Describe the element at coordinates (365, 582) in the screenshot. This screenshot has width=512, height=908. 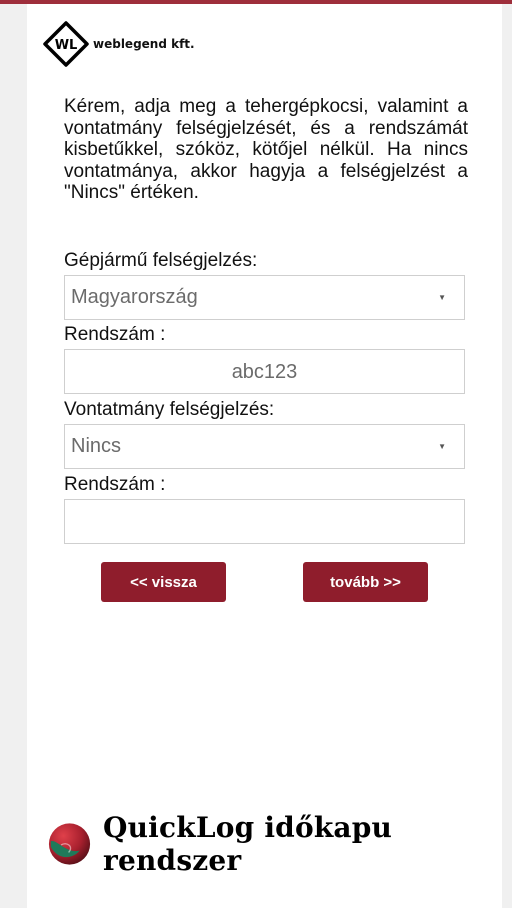
I see `next-button: tovább >>` at that location.